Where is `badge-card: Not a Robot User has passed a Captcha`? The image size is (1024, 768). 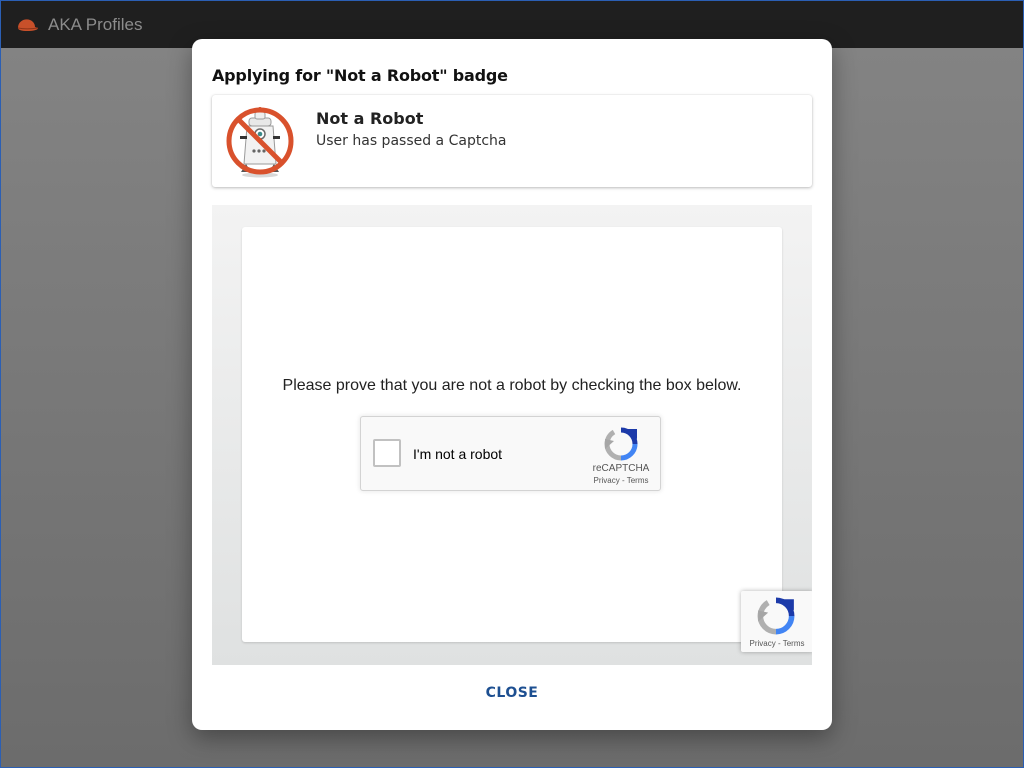 badge-card: Not a Robot User has passed a Captcha is located at coordinates (512, 141).